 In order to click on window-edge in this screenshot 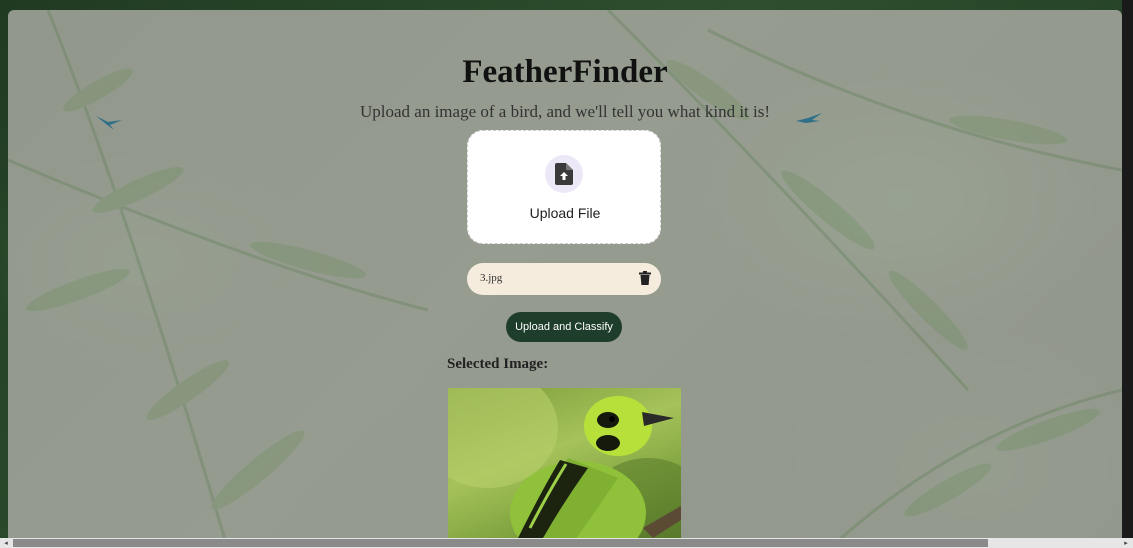, I will do `click(1127, 269)`.